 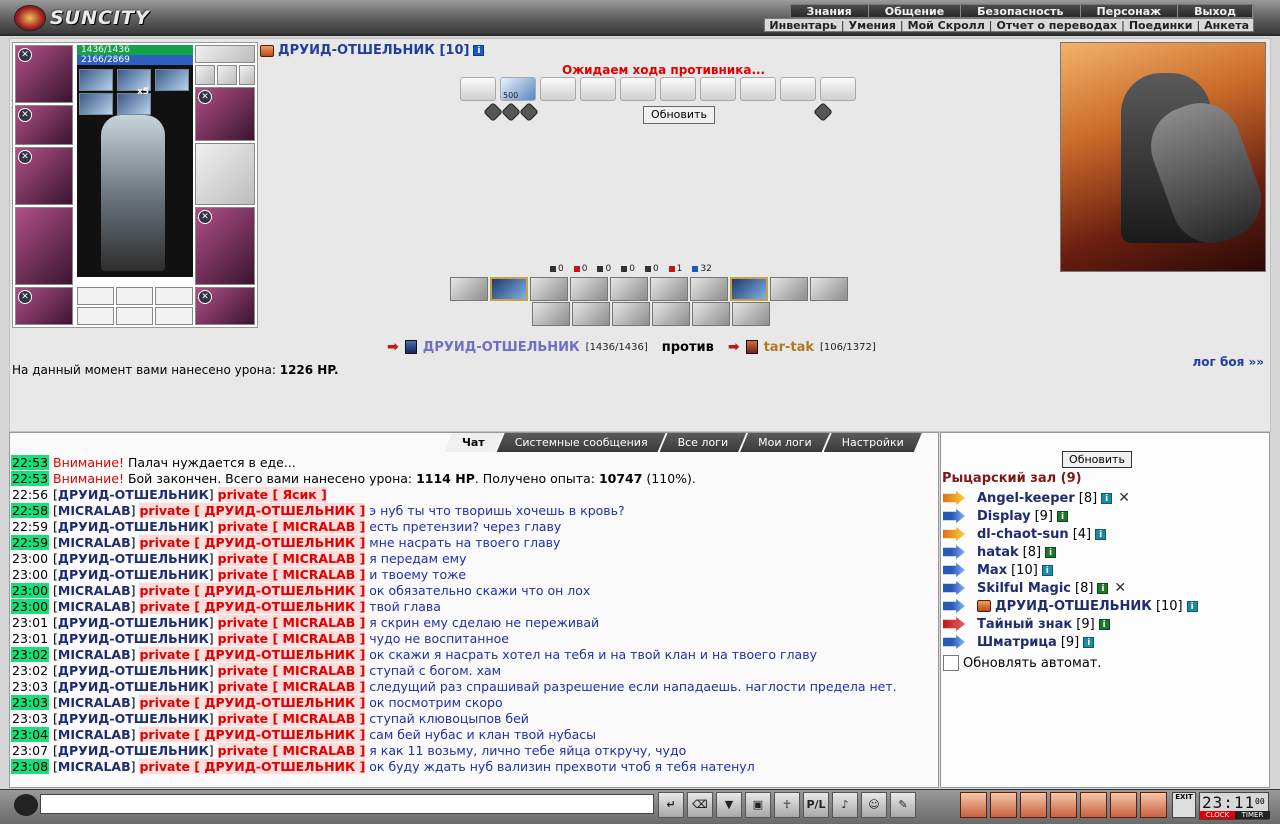 I want to click on smiley-icon: ☺, so click(x=874, y=805).